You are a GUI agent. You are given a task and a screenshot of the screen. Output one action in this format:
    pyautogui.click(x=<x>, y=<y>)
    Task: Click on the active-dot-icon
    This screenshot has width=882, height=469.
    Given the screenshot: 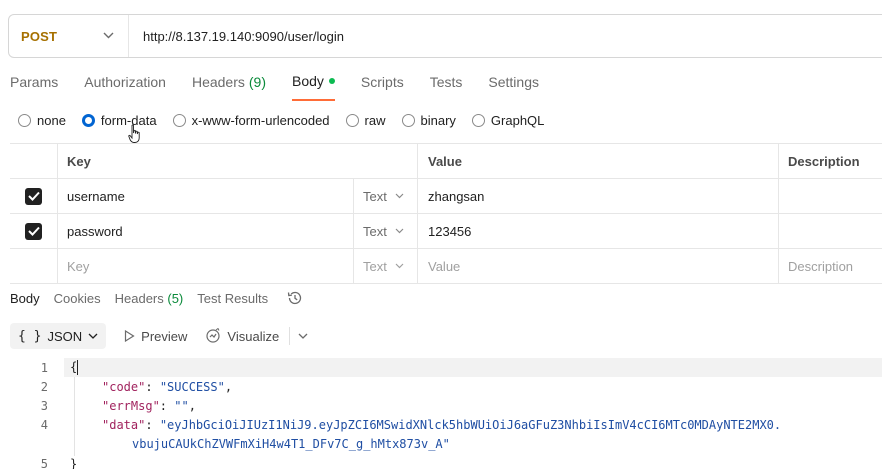 What is the action you would take?
    pyautogui.click(x=331, y=81)
    